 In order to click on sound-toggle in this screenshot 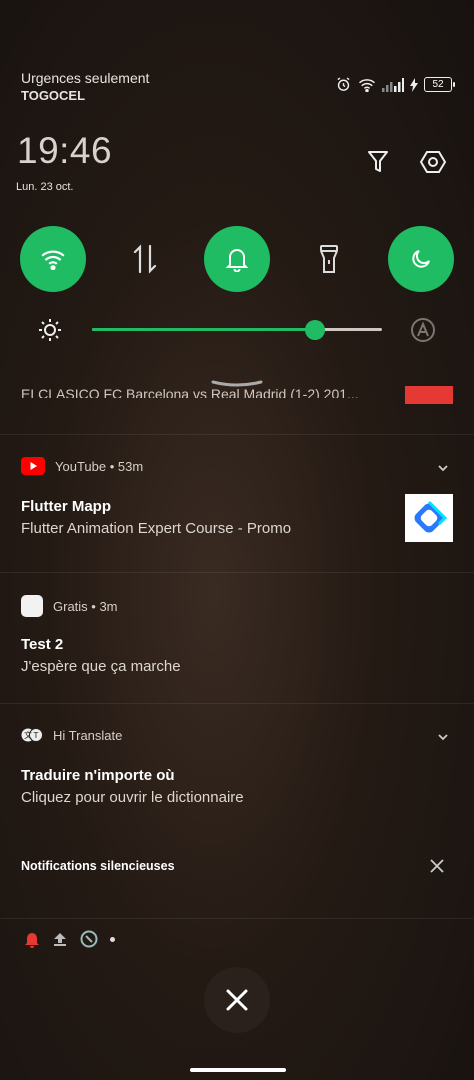, I will do `click(237, 259)`.